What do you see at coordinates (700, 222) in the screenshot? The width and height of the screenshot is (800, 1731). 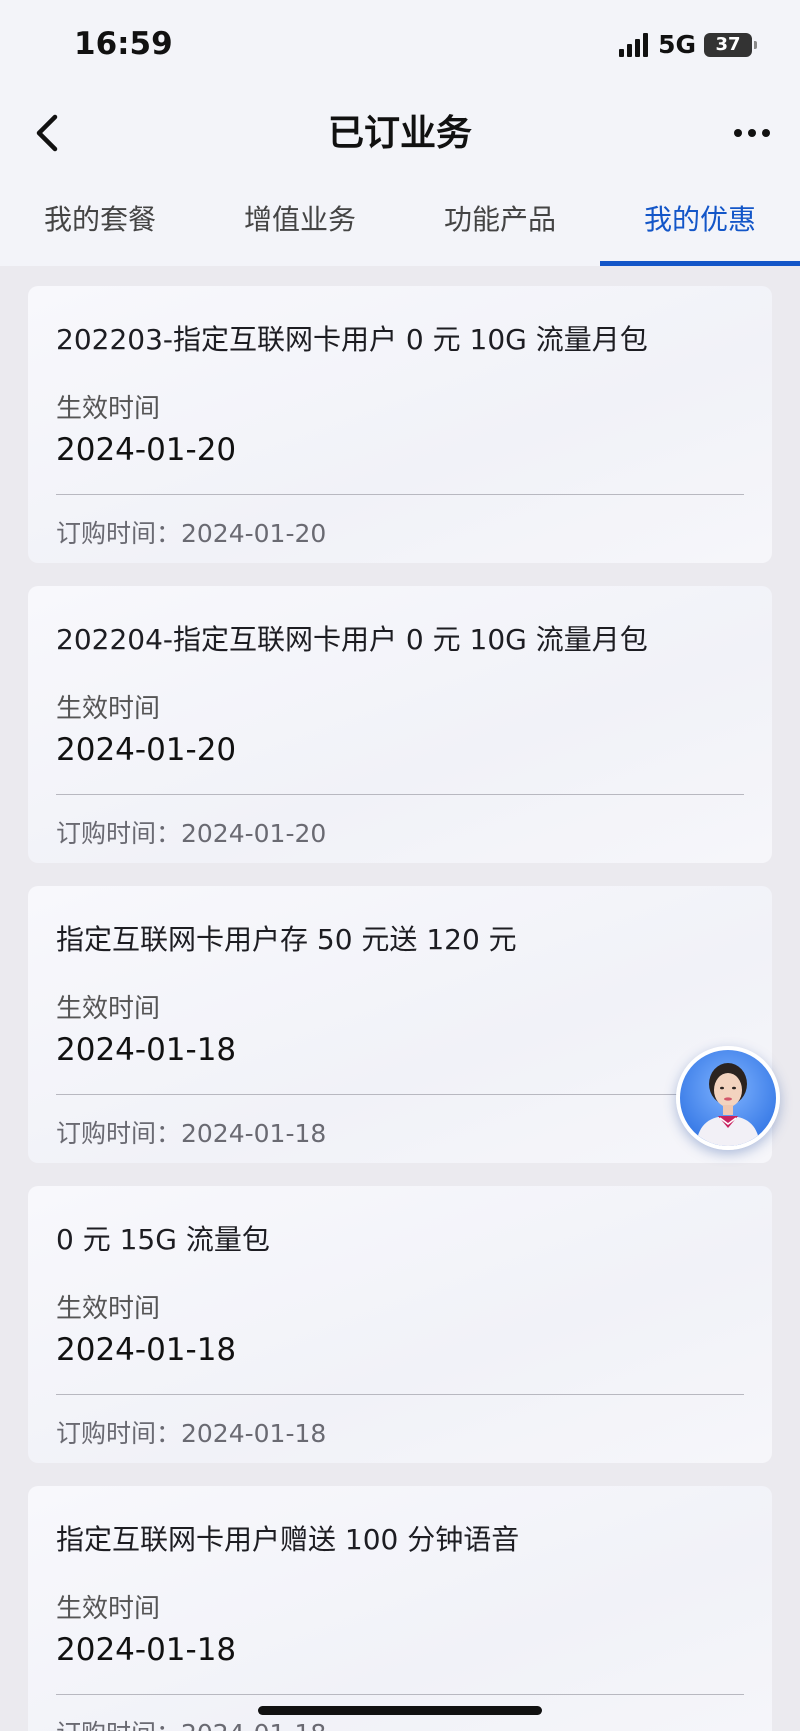 I see `tab-my-offers: 我的优惠` at bounding box center [700, 222].